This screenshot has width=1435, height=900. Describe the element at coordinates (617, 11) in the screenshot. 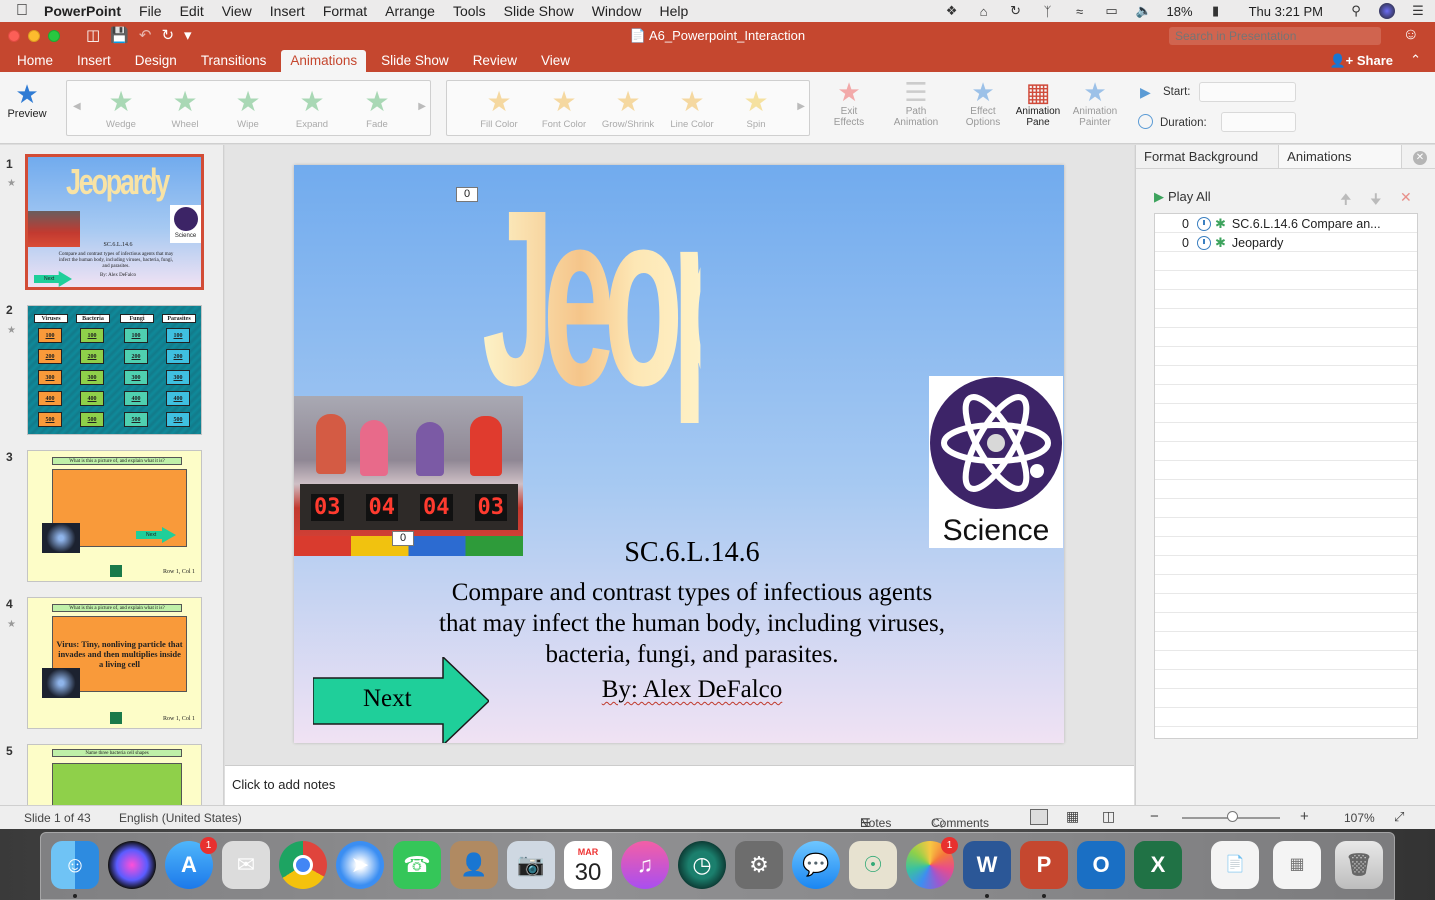

I see `menu-window: Window` at that location.